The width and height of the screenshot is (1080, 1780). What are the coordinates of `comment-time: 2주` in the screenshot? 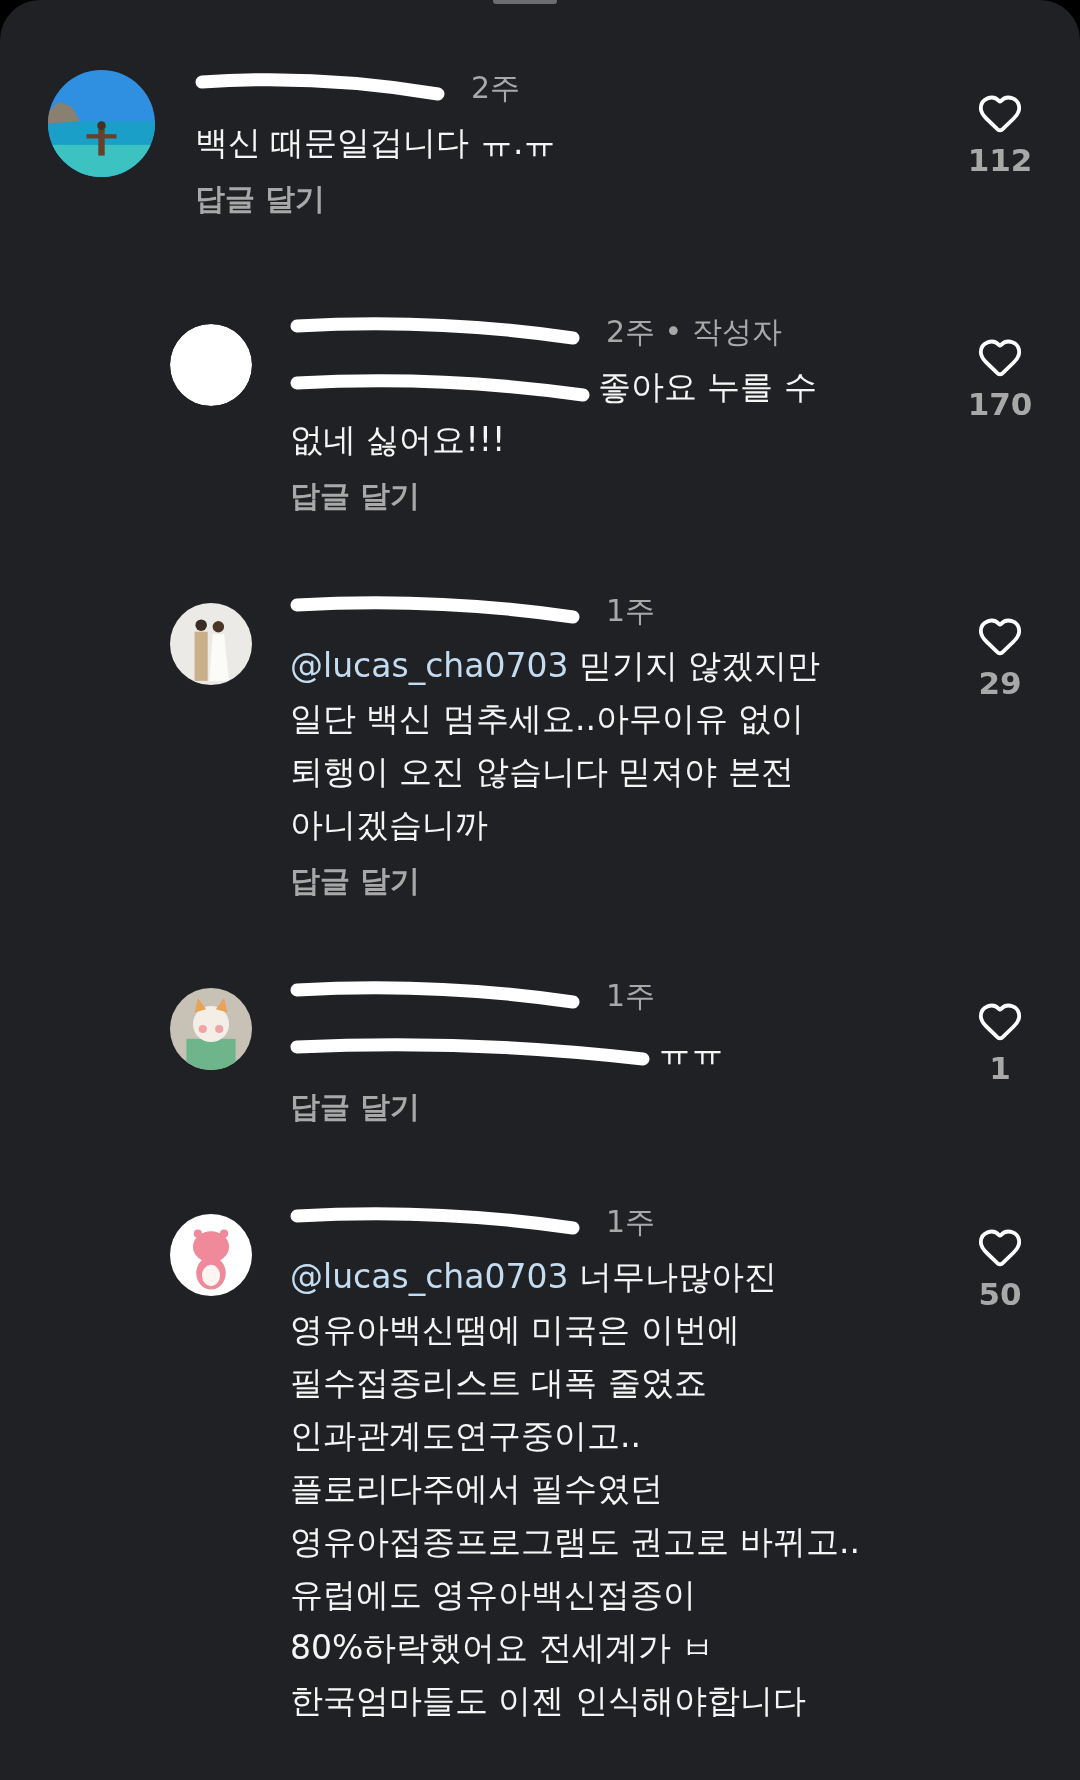 It's located at (496, 87).